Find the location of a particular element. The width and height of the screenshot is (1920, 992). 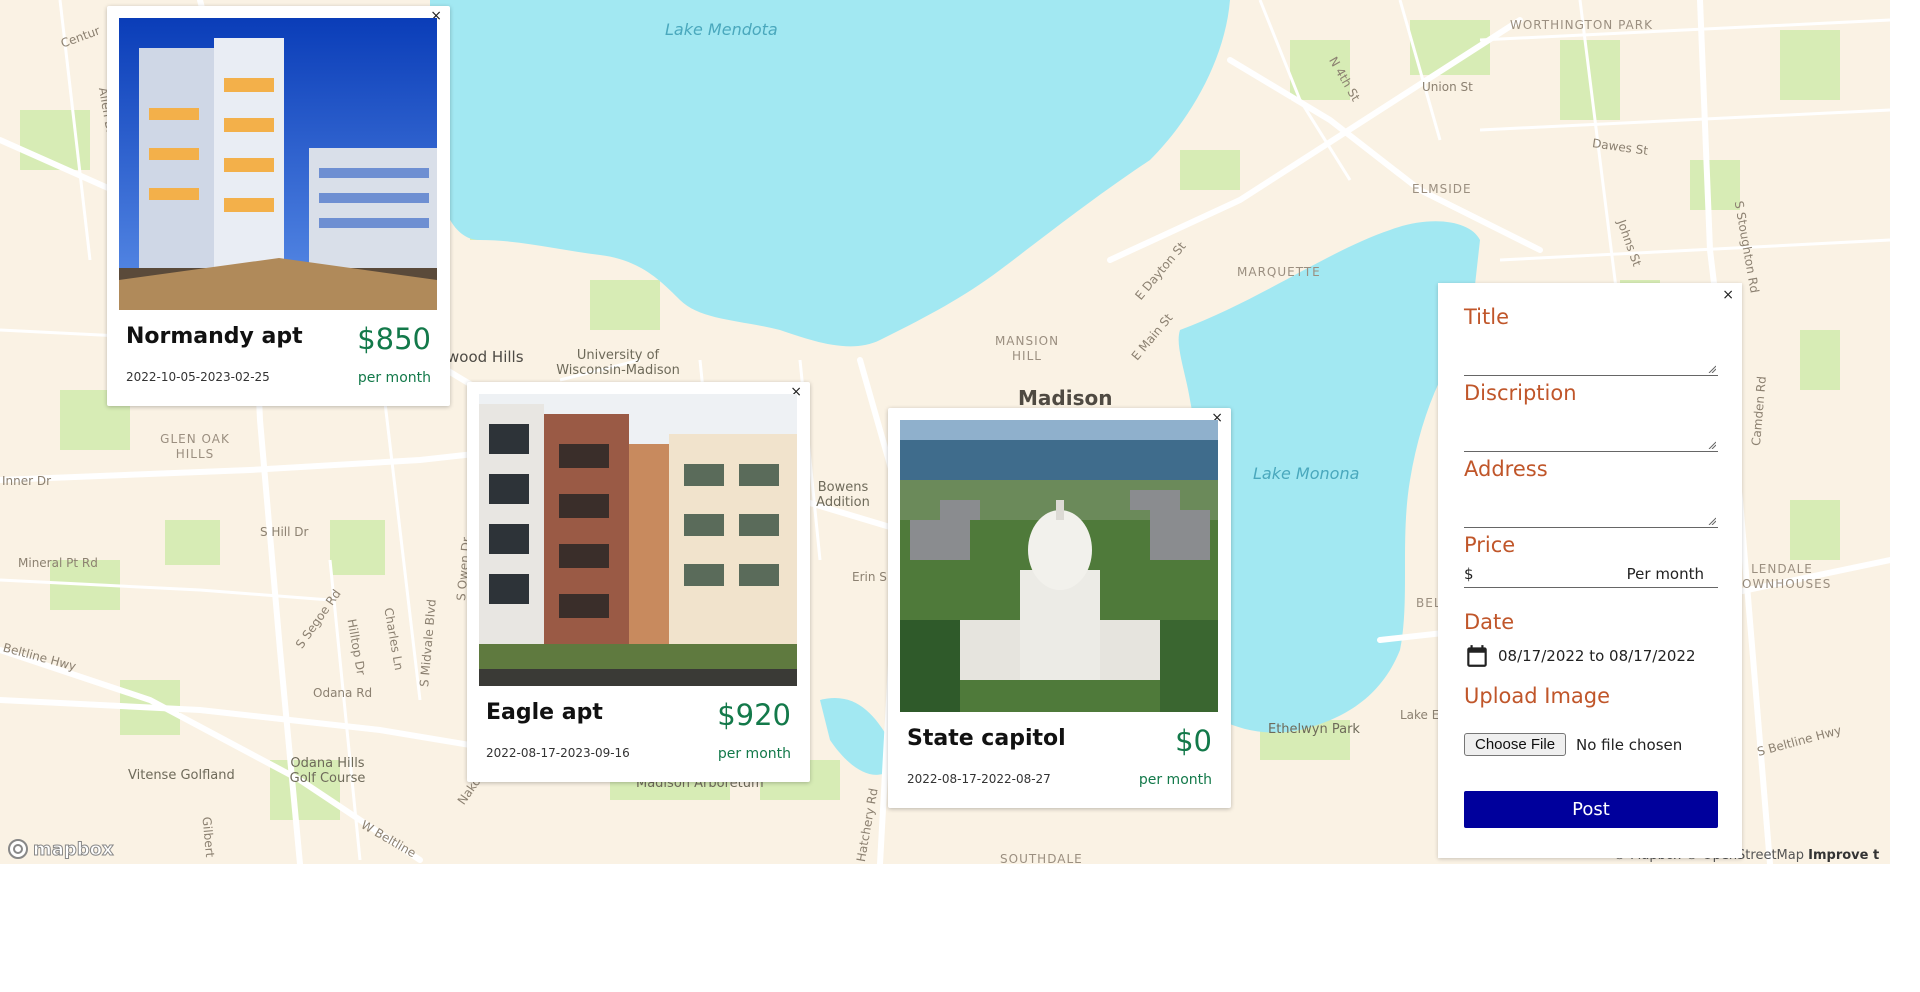

wood-hills-label: wood Hills is located at coordinates (485, 357).